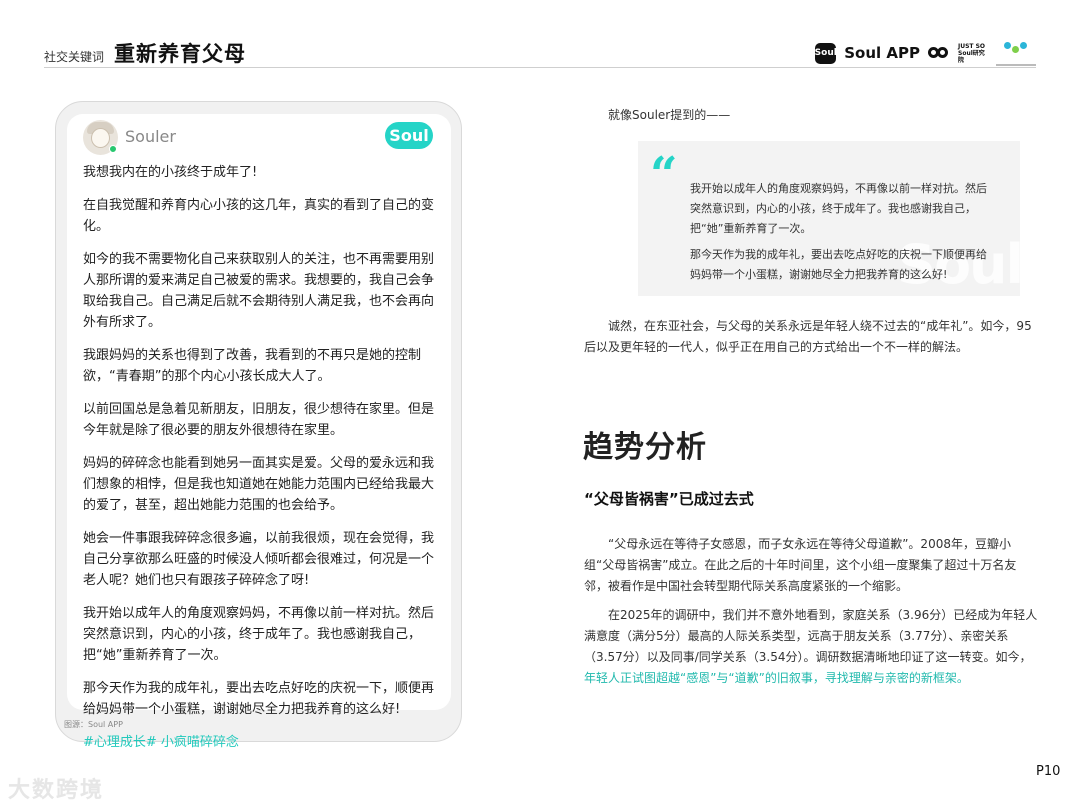 This screenshot has height=809, width=1080. What do you see at coordinates (972, 53) in the screenshot?
I see `brand-research-text: JUST SO Soul研究院` at bounding box center [972, 53].